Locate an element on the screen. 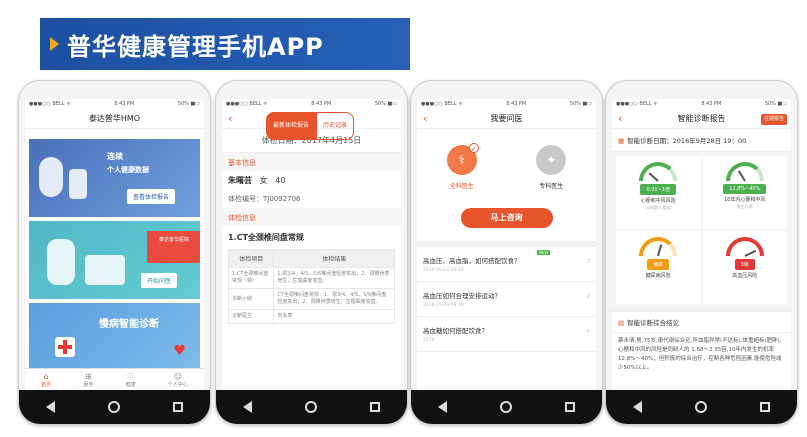 This screenshot has height=437, width=807. patient-age: 40 is located at coordinates (280, 180).